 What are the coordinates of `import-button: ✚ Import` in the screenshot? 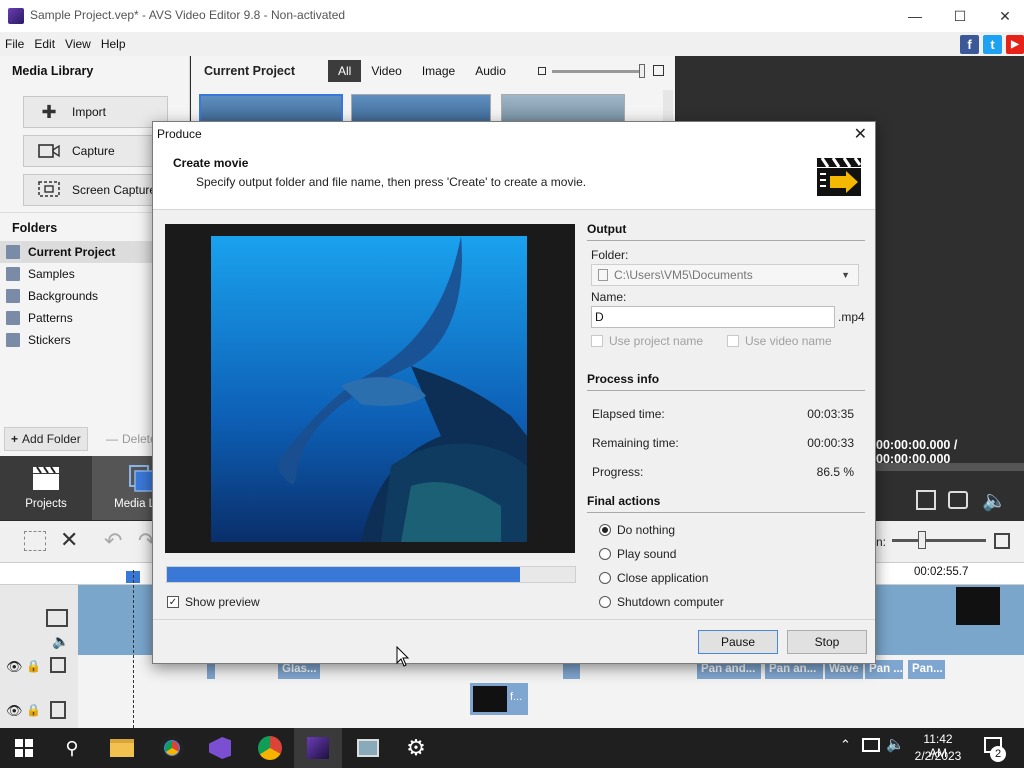 It's located at (95, 112).